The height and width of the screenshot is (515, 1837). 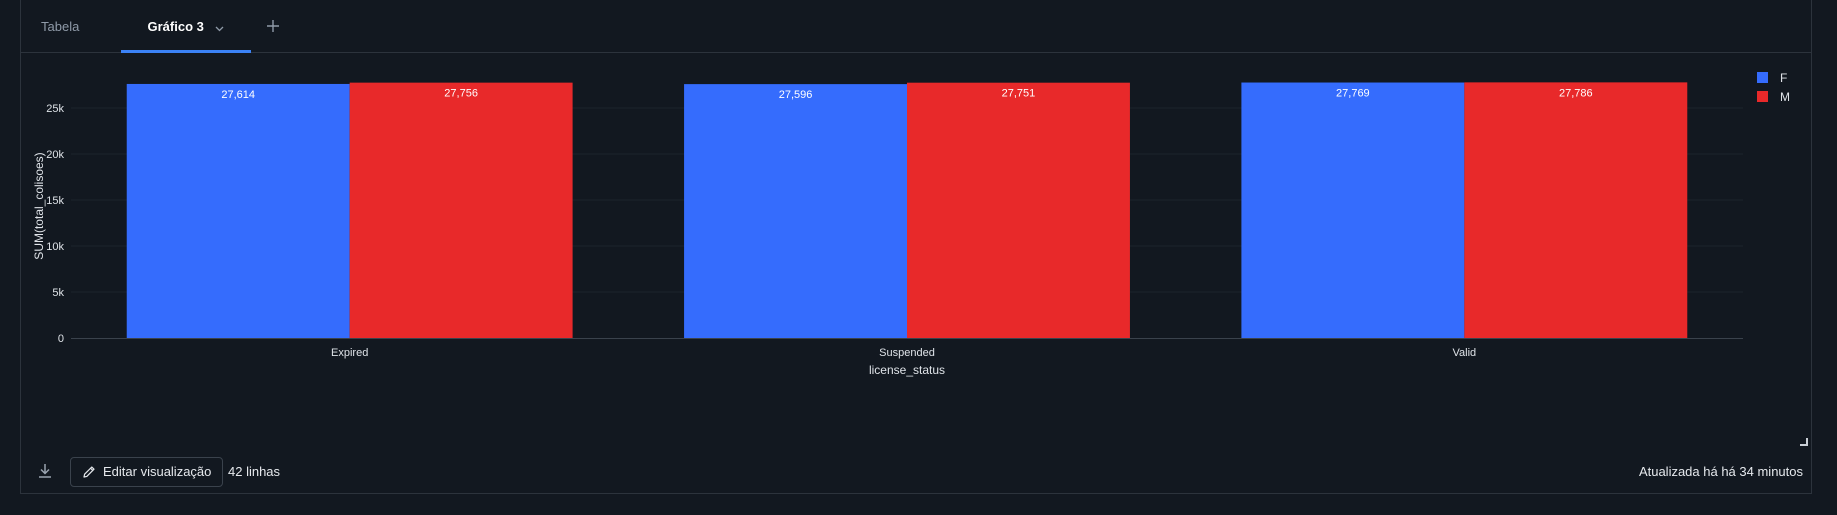 I want to click on y-tick-label: 15k, so click(x=55, y=201).